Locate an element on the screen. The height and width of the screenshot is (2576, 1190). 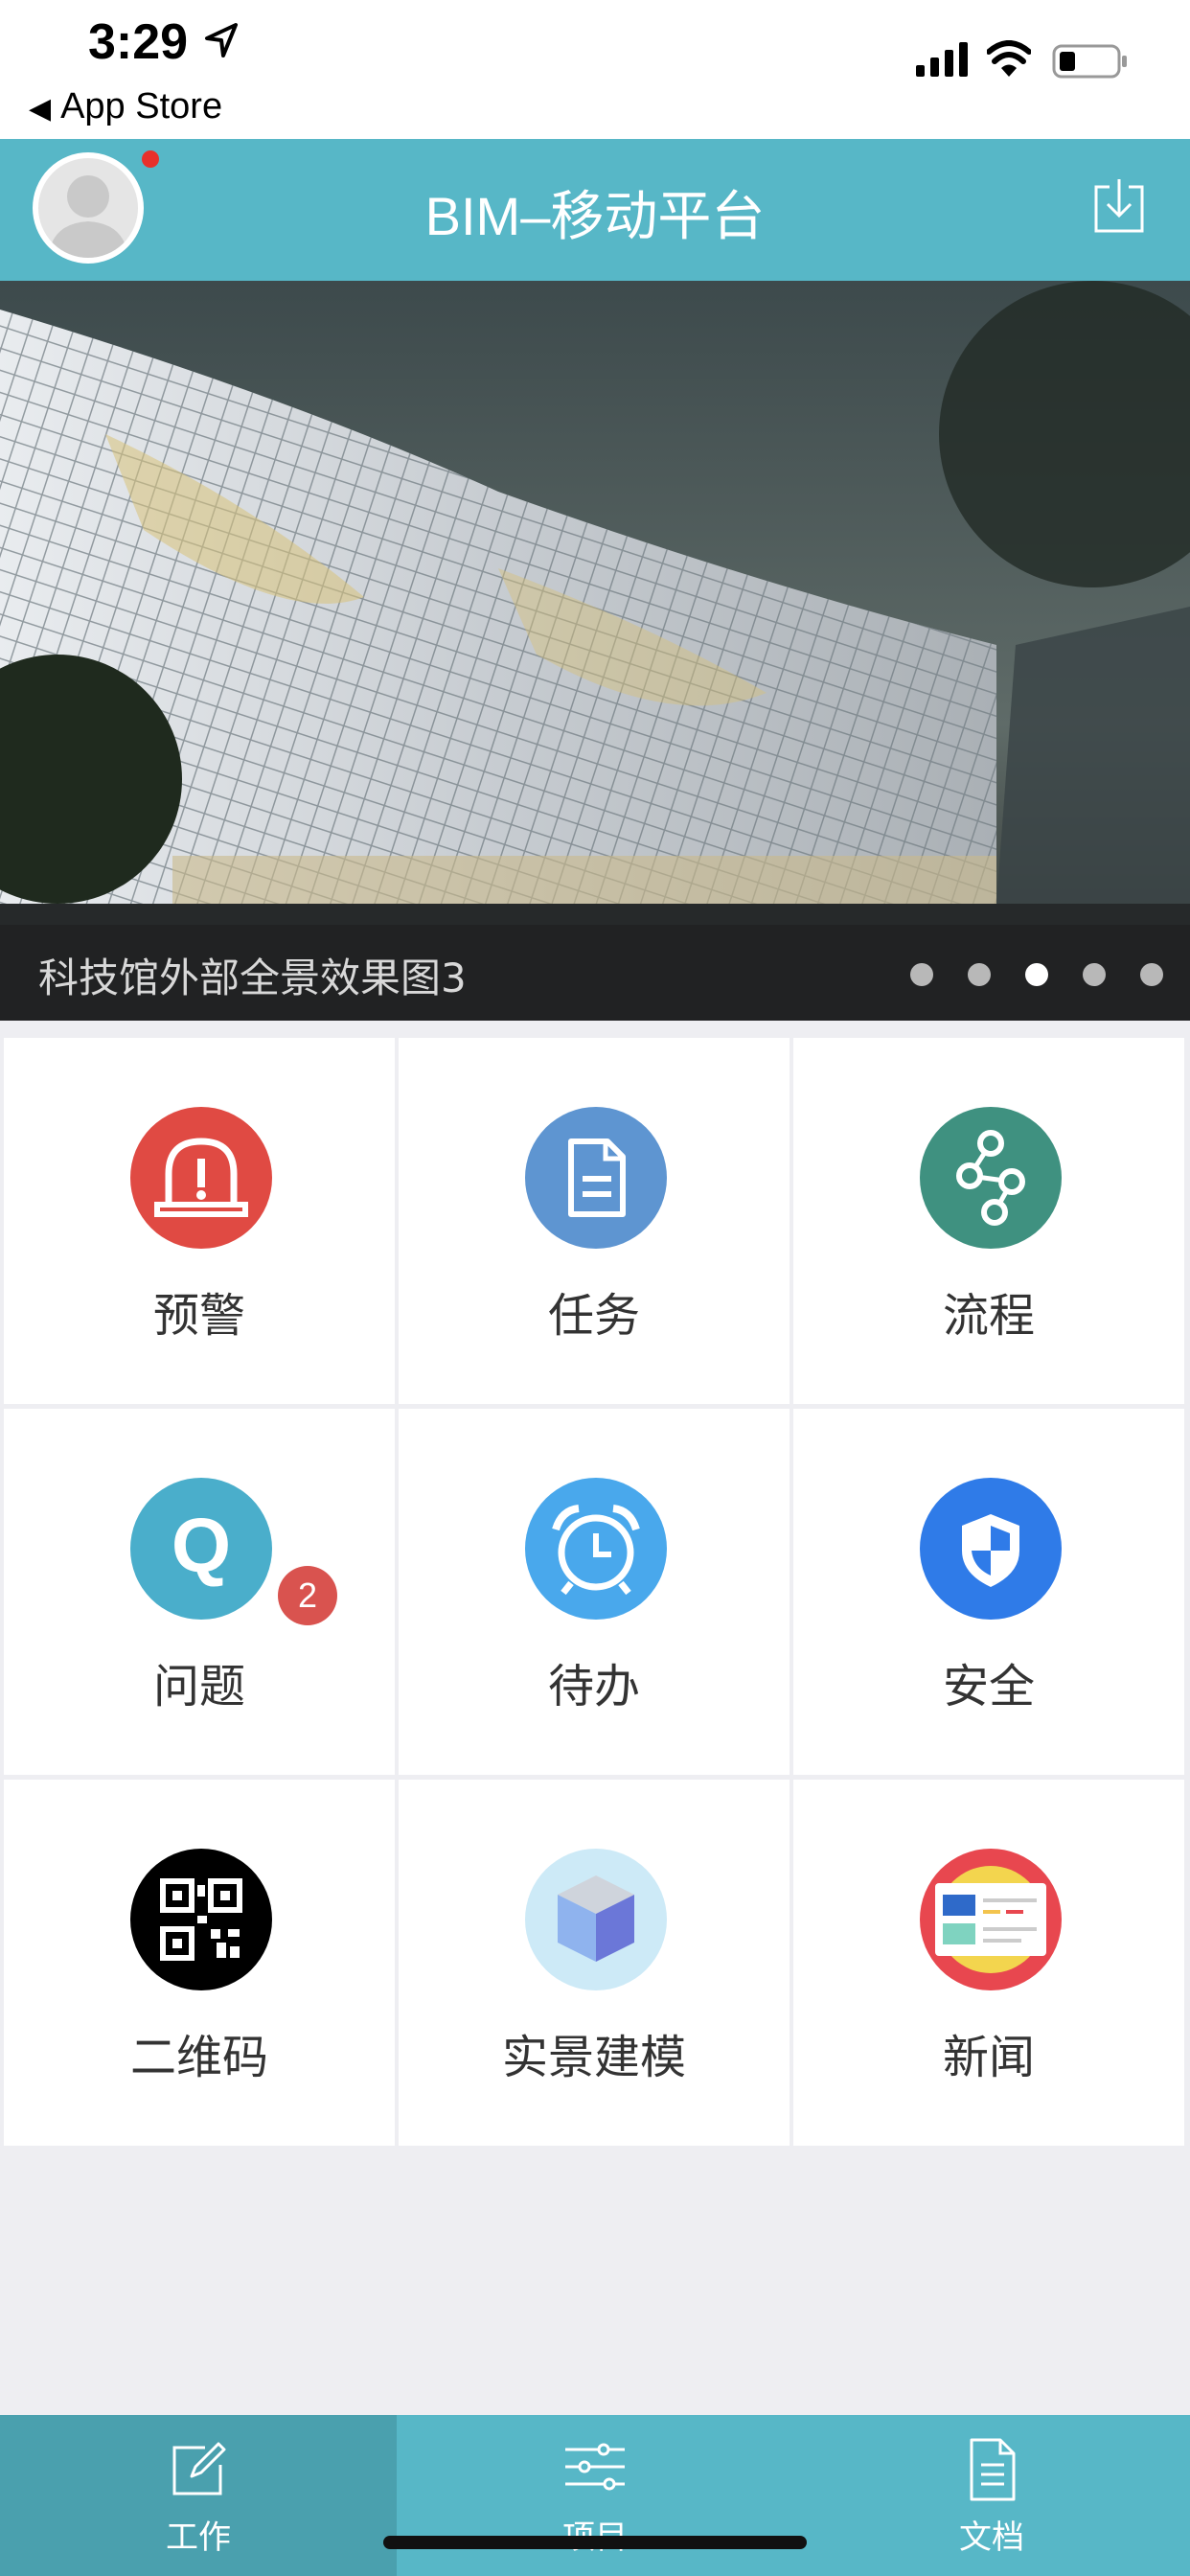
grid-item-label: 待办 is located at coordinates (593, 1687).